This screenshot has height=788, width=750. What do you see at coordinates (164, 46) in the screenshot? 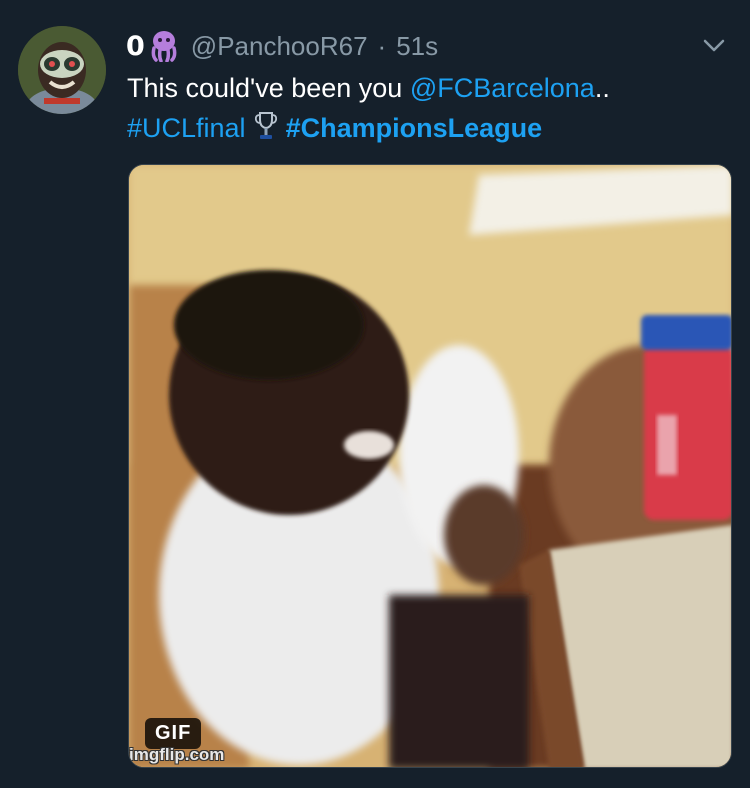
I see `octopus-icon` at bounding box center [164, 46].